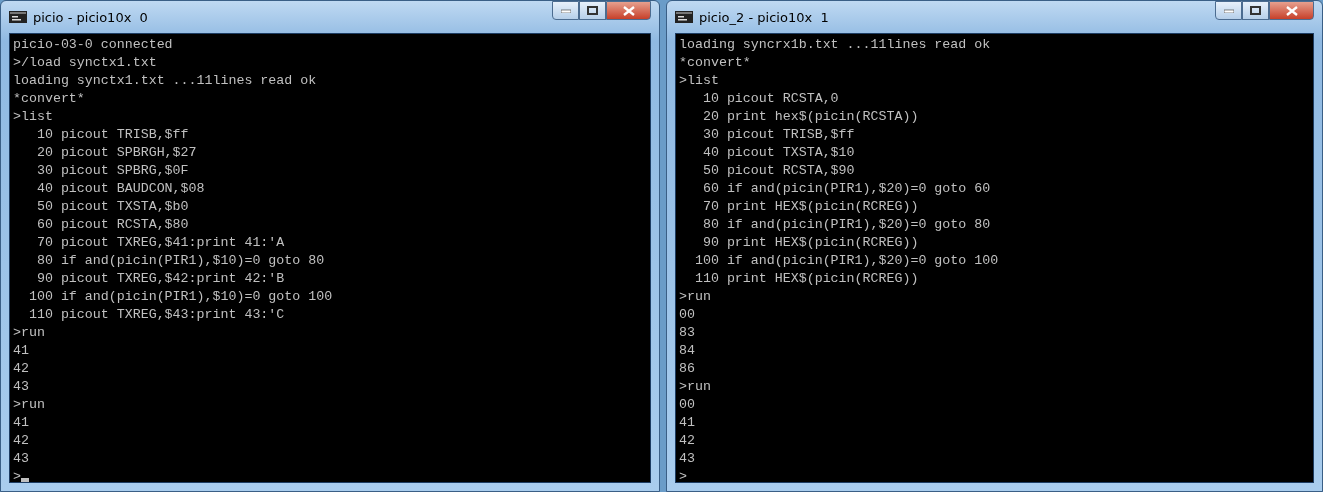 The width and height of the screenshot is (1323, 492). I want to click on console-line: 50 picout TXSTA,$b0, so click(112, 207).